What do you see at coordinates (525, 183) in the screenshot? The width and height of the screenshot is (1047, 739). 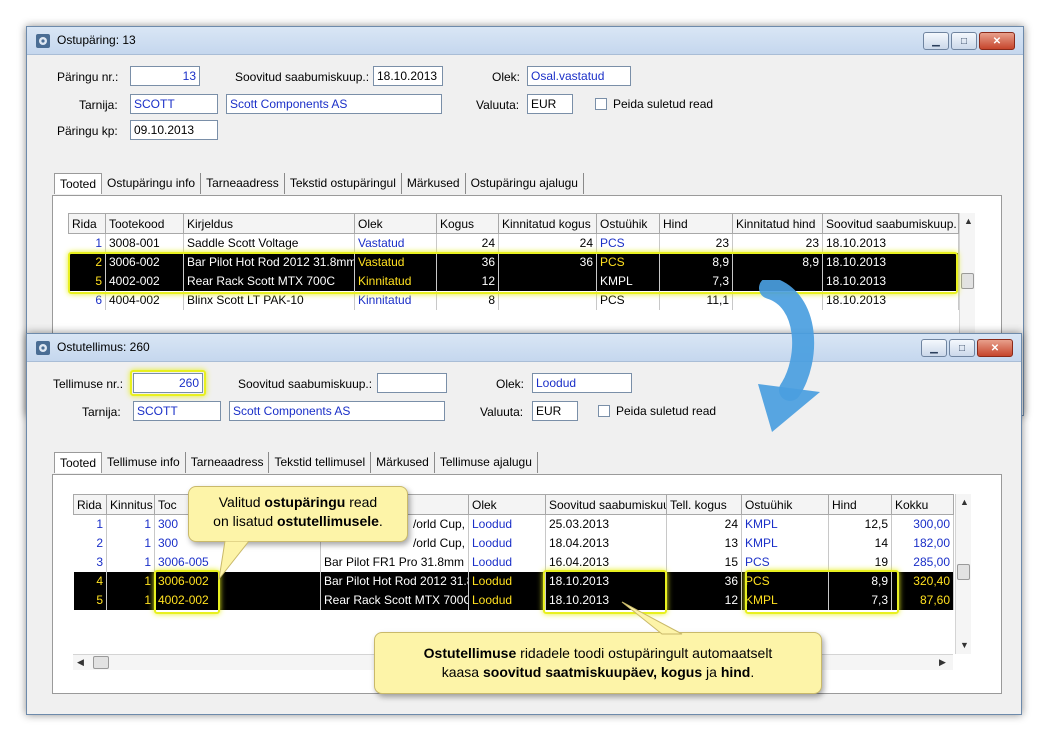 I see `tab-history: Ostupäringu ajalugu` at bounding box center [525, 183].